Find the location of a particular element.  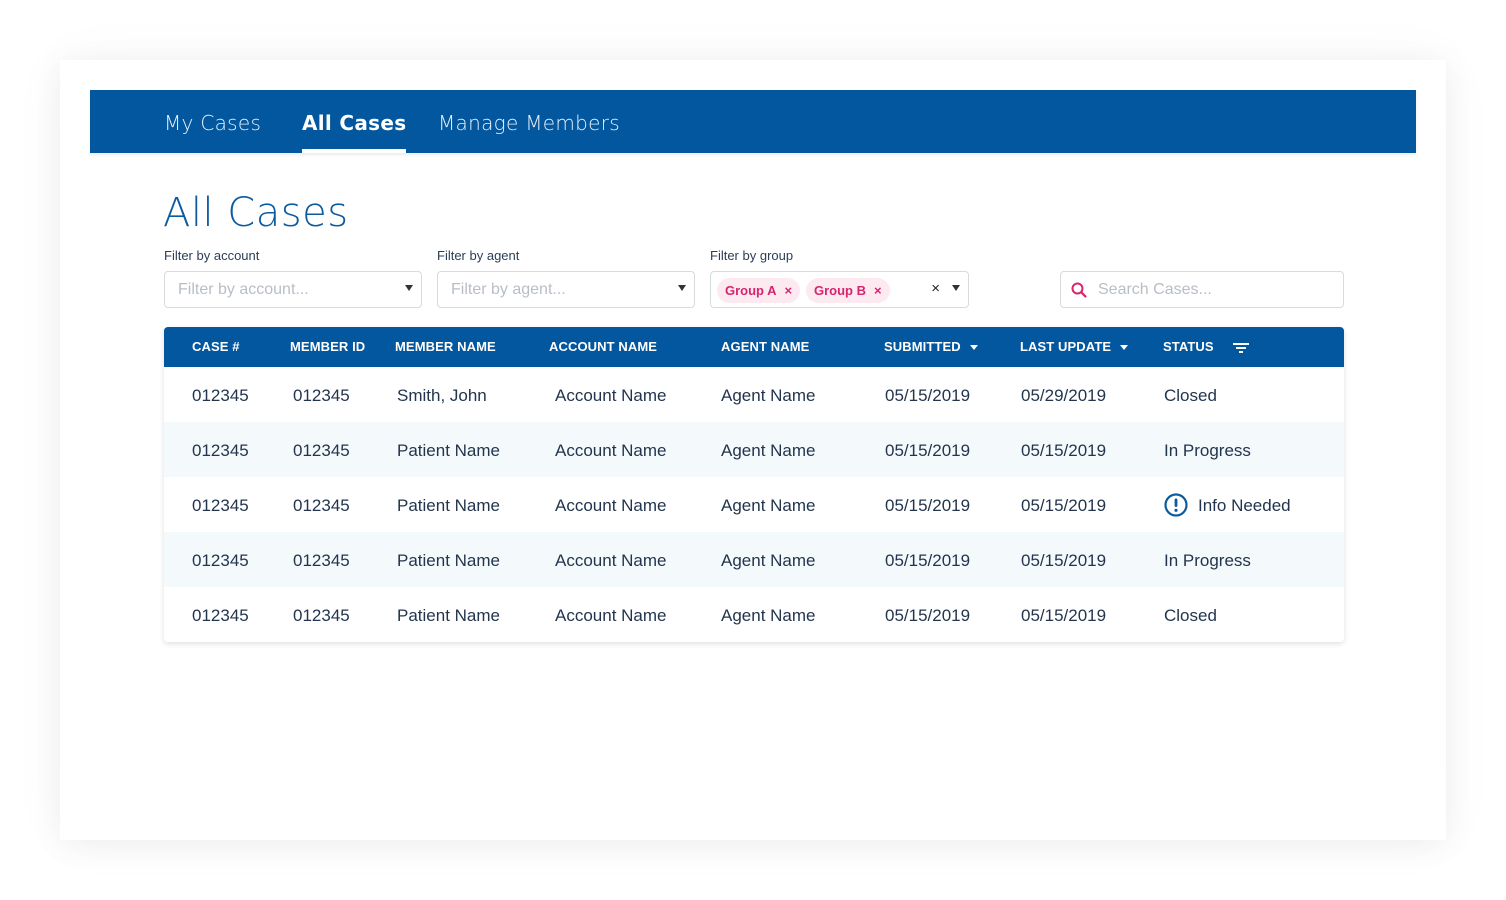

cell-last-update: 05/29/2019 is located at coordinates (1064, 395).